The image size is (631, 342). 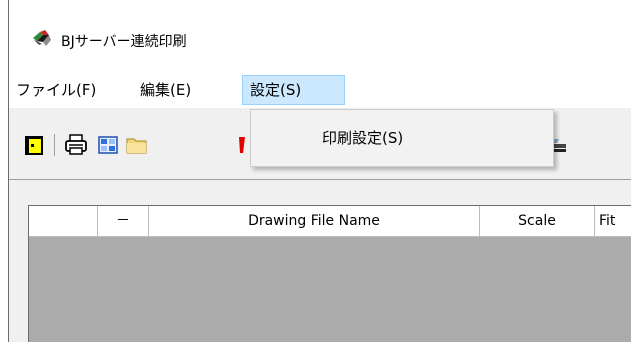 What do you see at coordinates (165, 90) in the screenshot?
I see `menu-edit: 編集(E)` at bounding box center [165, 90].